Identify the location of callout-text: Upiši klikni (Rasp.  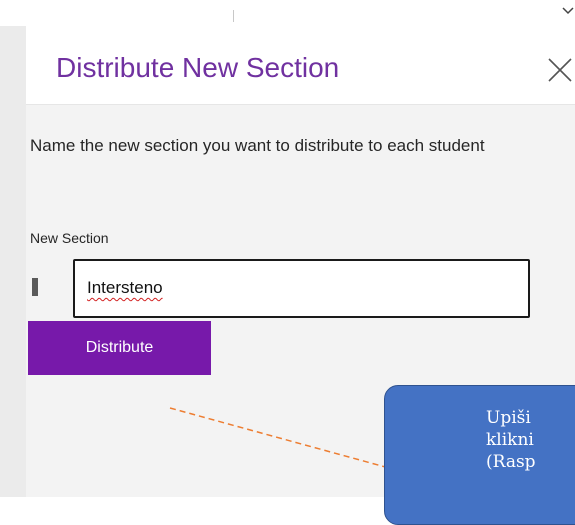
(511, 440).